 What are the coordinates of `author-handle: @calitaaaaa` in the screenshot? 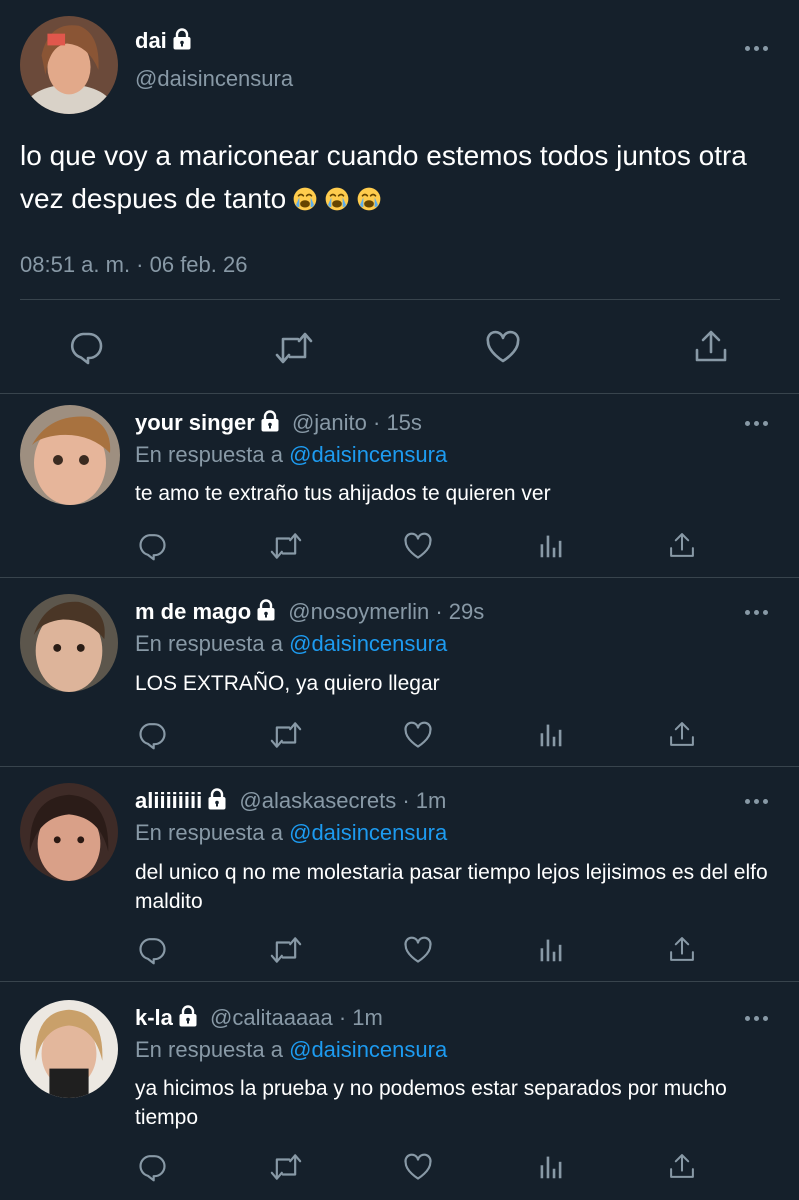 It's located at (271, 1017).